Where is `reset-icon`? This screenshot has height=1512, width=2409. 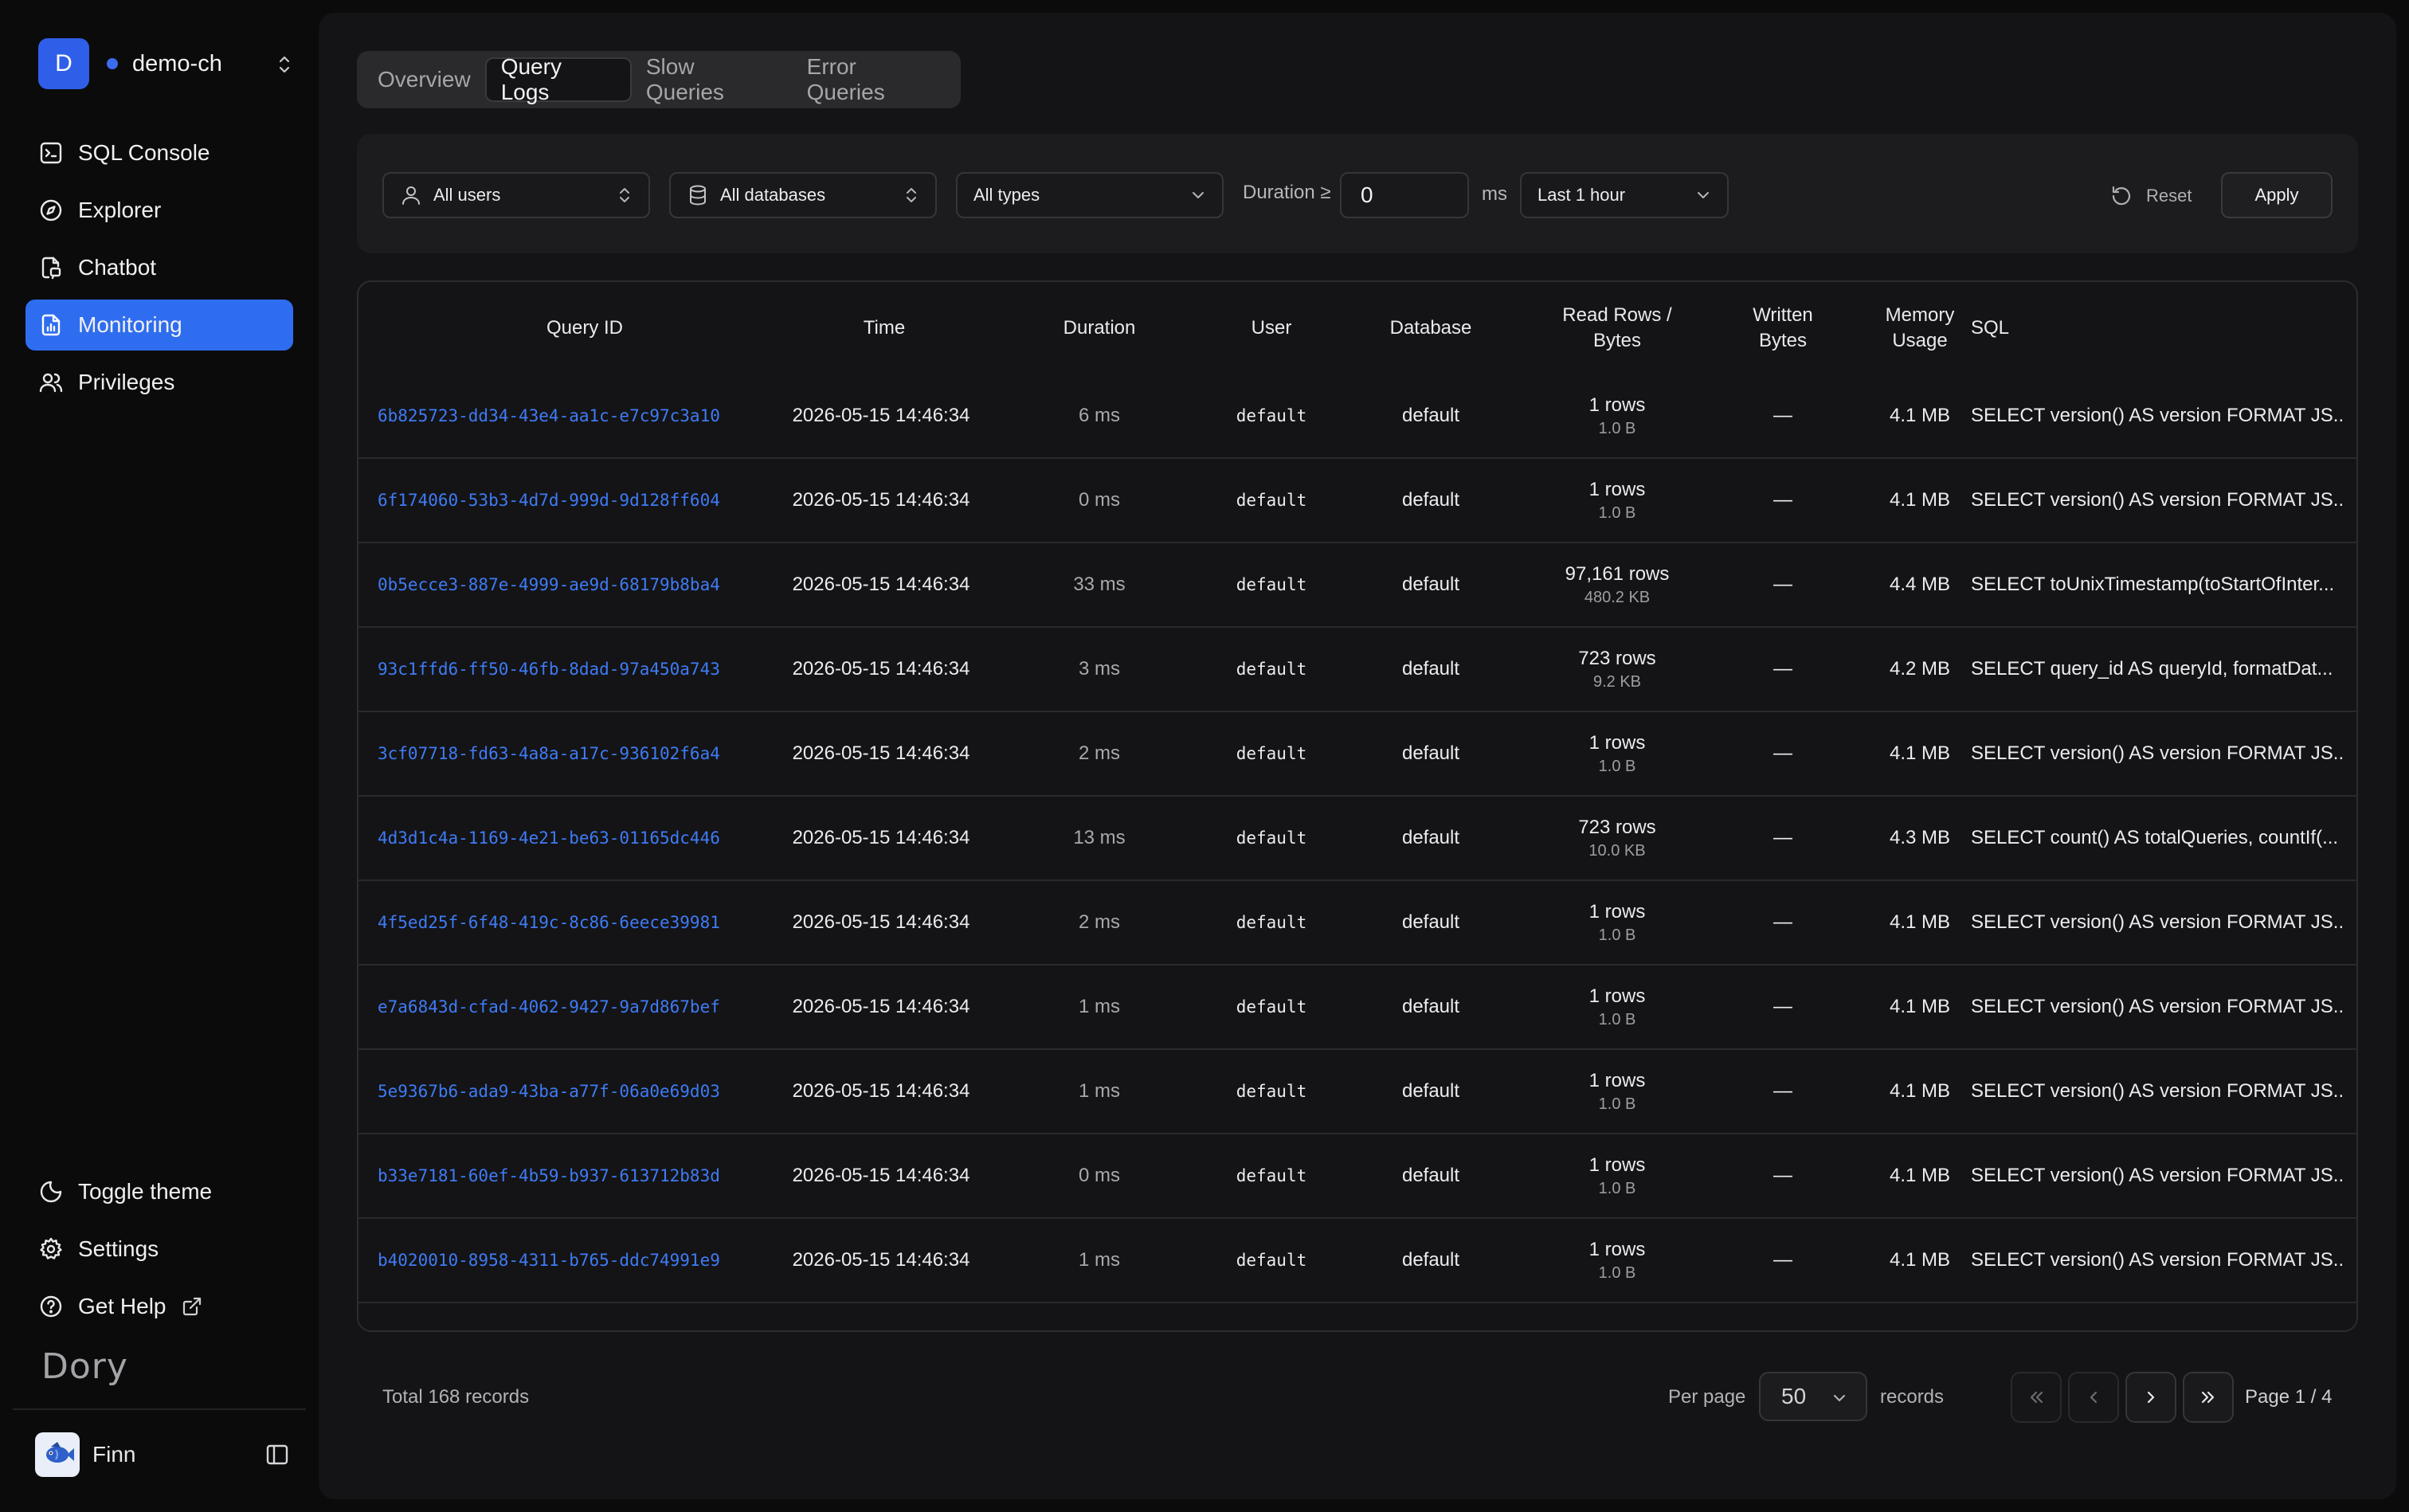 reset-icon is located at coordinates (2121, 196).